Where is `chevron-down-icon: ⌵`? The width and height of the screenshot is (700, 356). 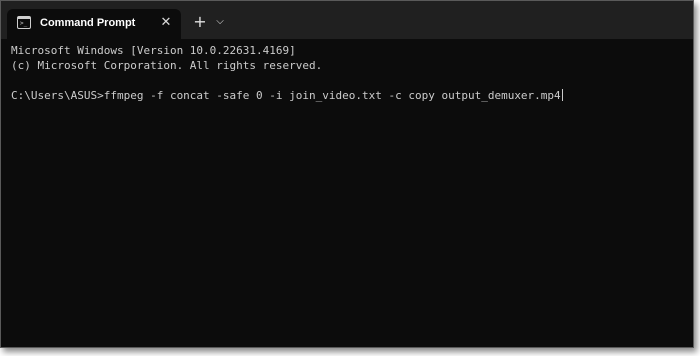
chevron-down-icon: ⌵ is located at coordinates (220, 22).